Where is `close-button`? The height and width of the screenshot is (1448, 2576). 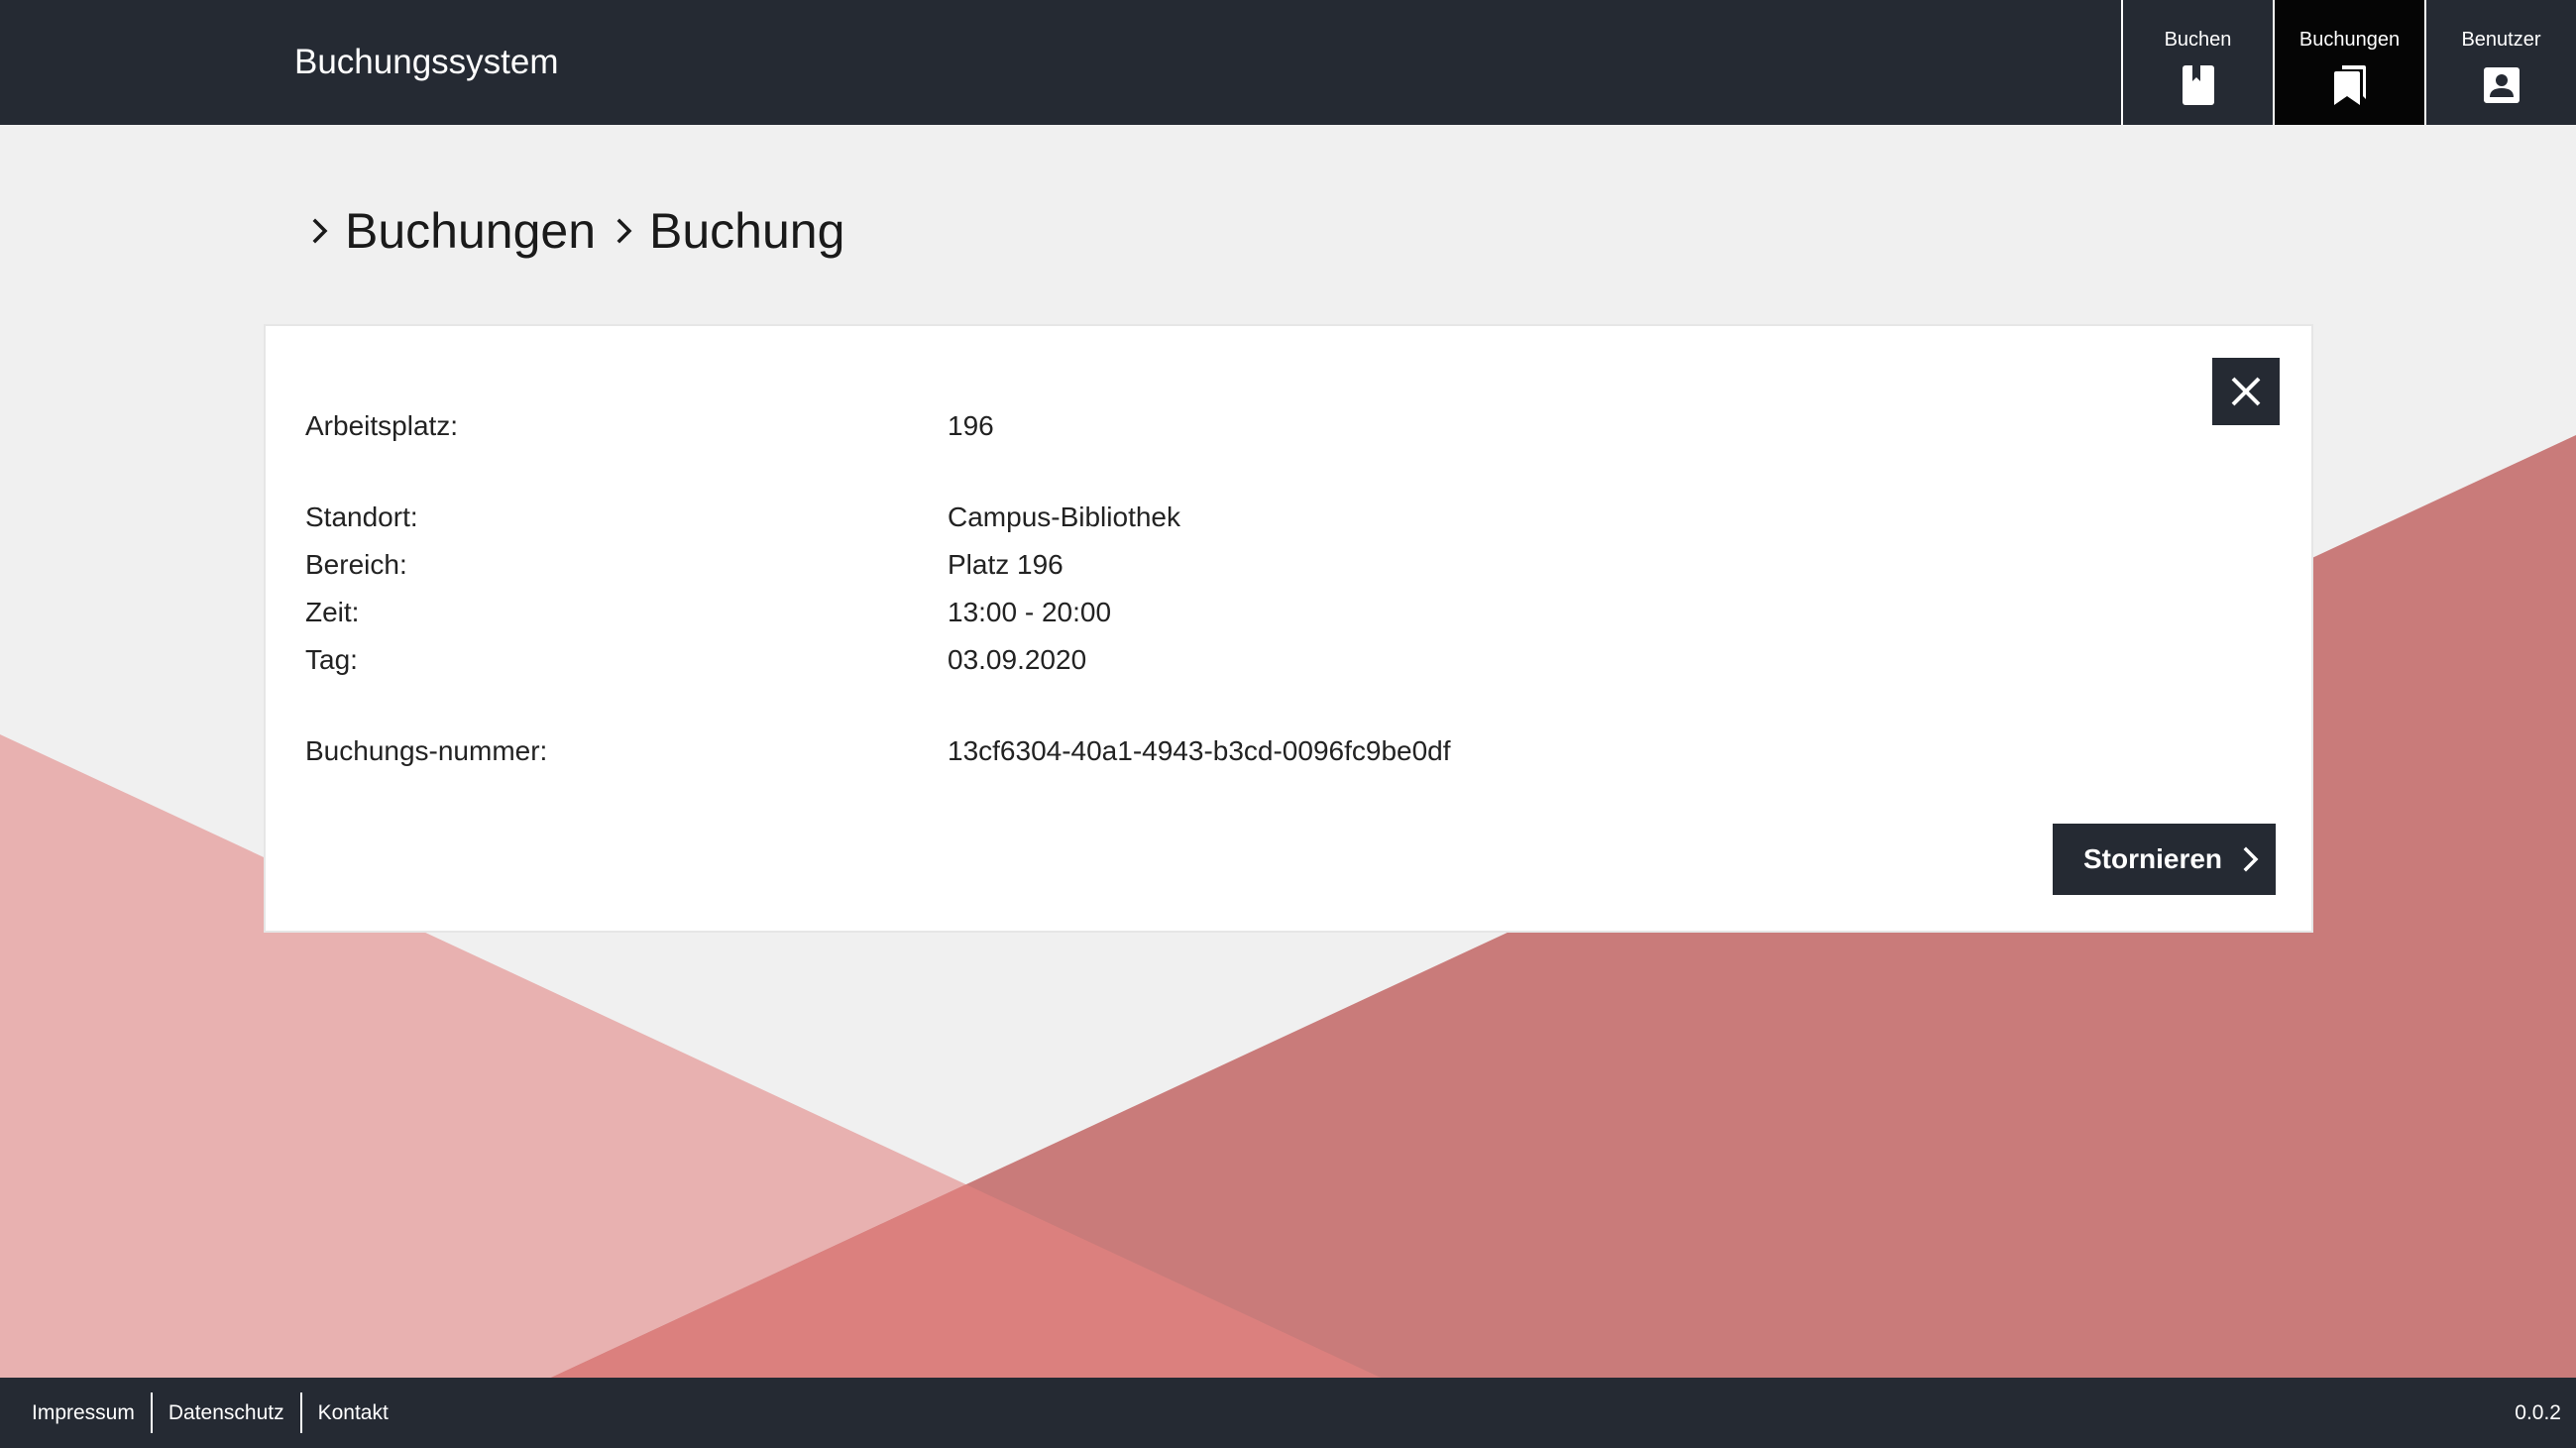
close-button is located at coordinates (2246, 391).